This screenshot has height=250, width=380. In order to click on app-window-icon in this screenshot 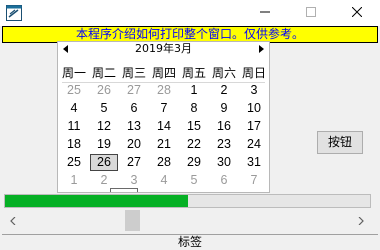, I will do `click(14, 13)`.